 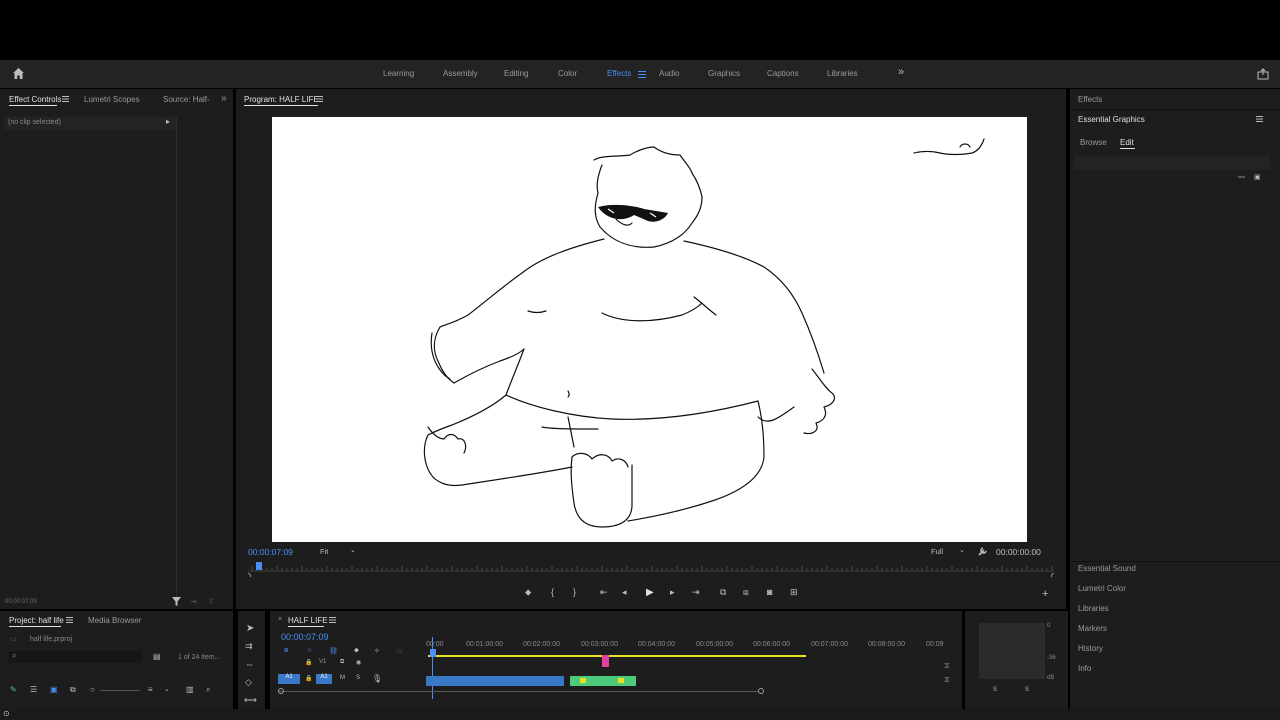 What do you see at coordinates (305, 637) in the screenshot?
I see `timeline-timecode: 00:00:07:09` at bounding box center [305, 637].